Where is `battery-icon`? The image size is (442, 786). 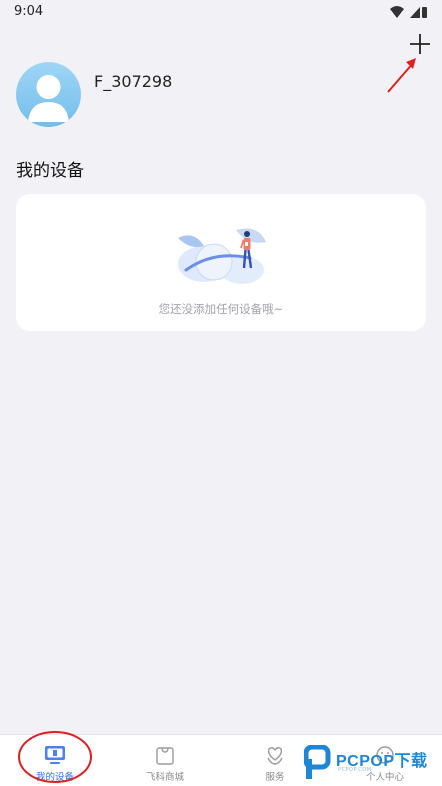
battery-icon is located at coordinates (424, 12).